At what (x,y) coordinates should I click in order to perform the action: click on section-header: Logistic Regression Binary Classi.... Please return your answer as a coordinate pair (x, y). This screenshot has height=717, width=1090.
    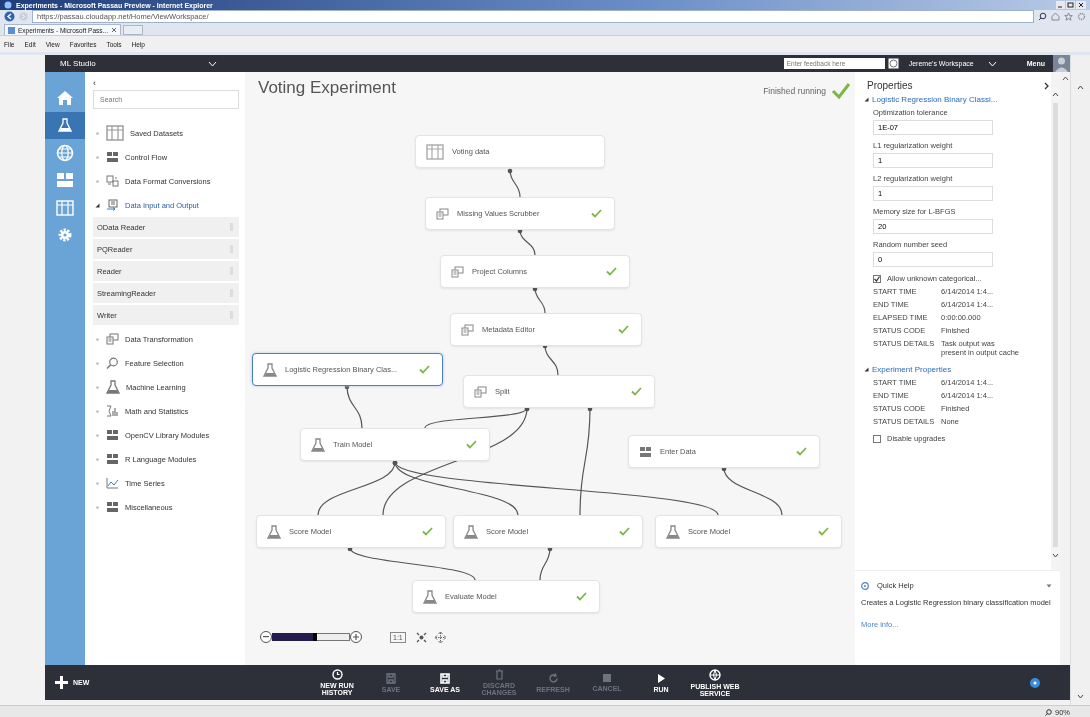
    Looking at the image, I should click on (957, 99).